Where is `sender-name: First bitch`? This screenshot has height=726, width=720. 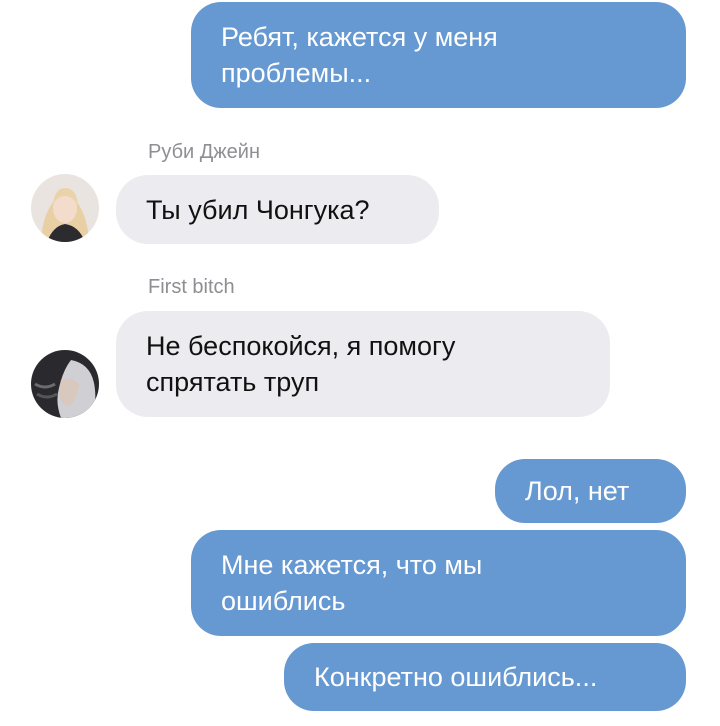
sender-name: First bitch is located at coordinates (191, 287).